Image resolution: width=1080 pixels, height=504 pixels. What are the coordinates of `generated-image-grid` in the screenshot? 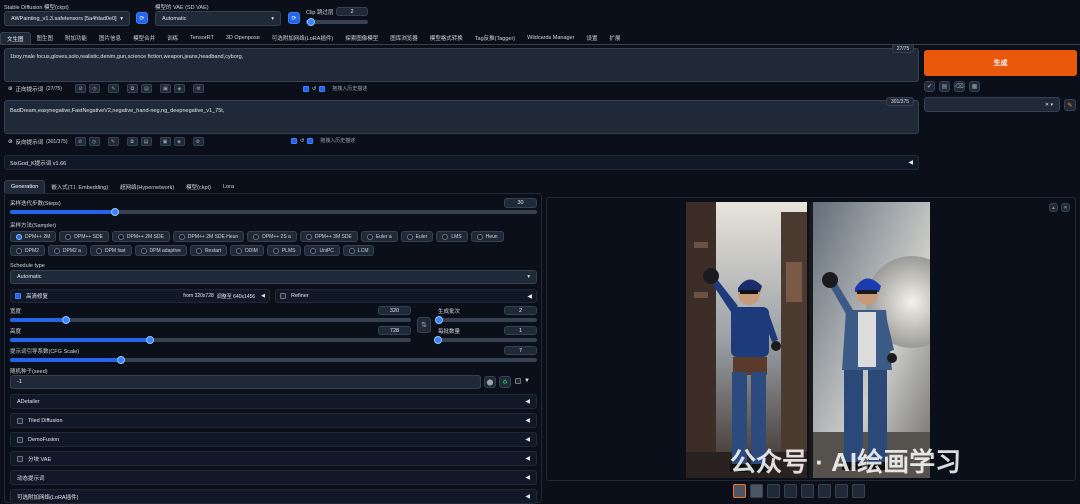 It's located at (808, 340).